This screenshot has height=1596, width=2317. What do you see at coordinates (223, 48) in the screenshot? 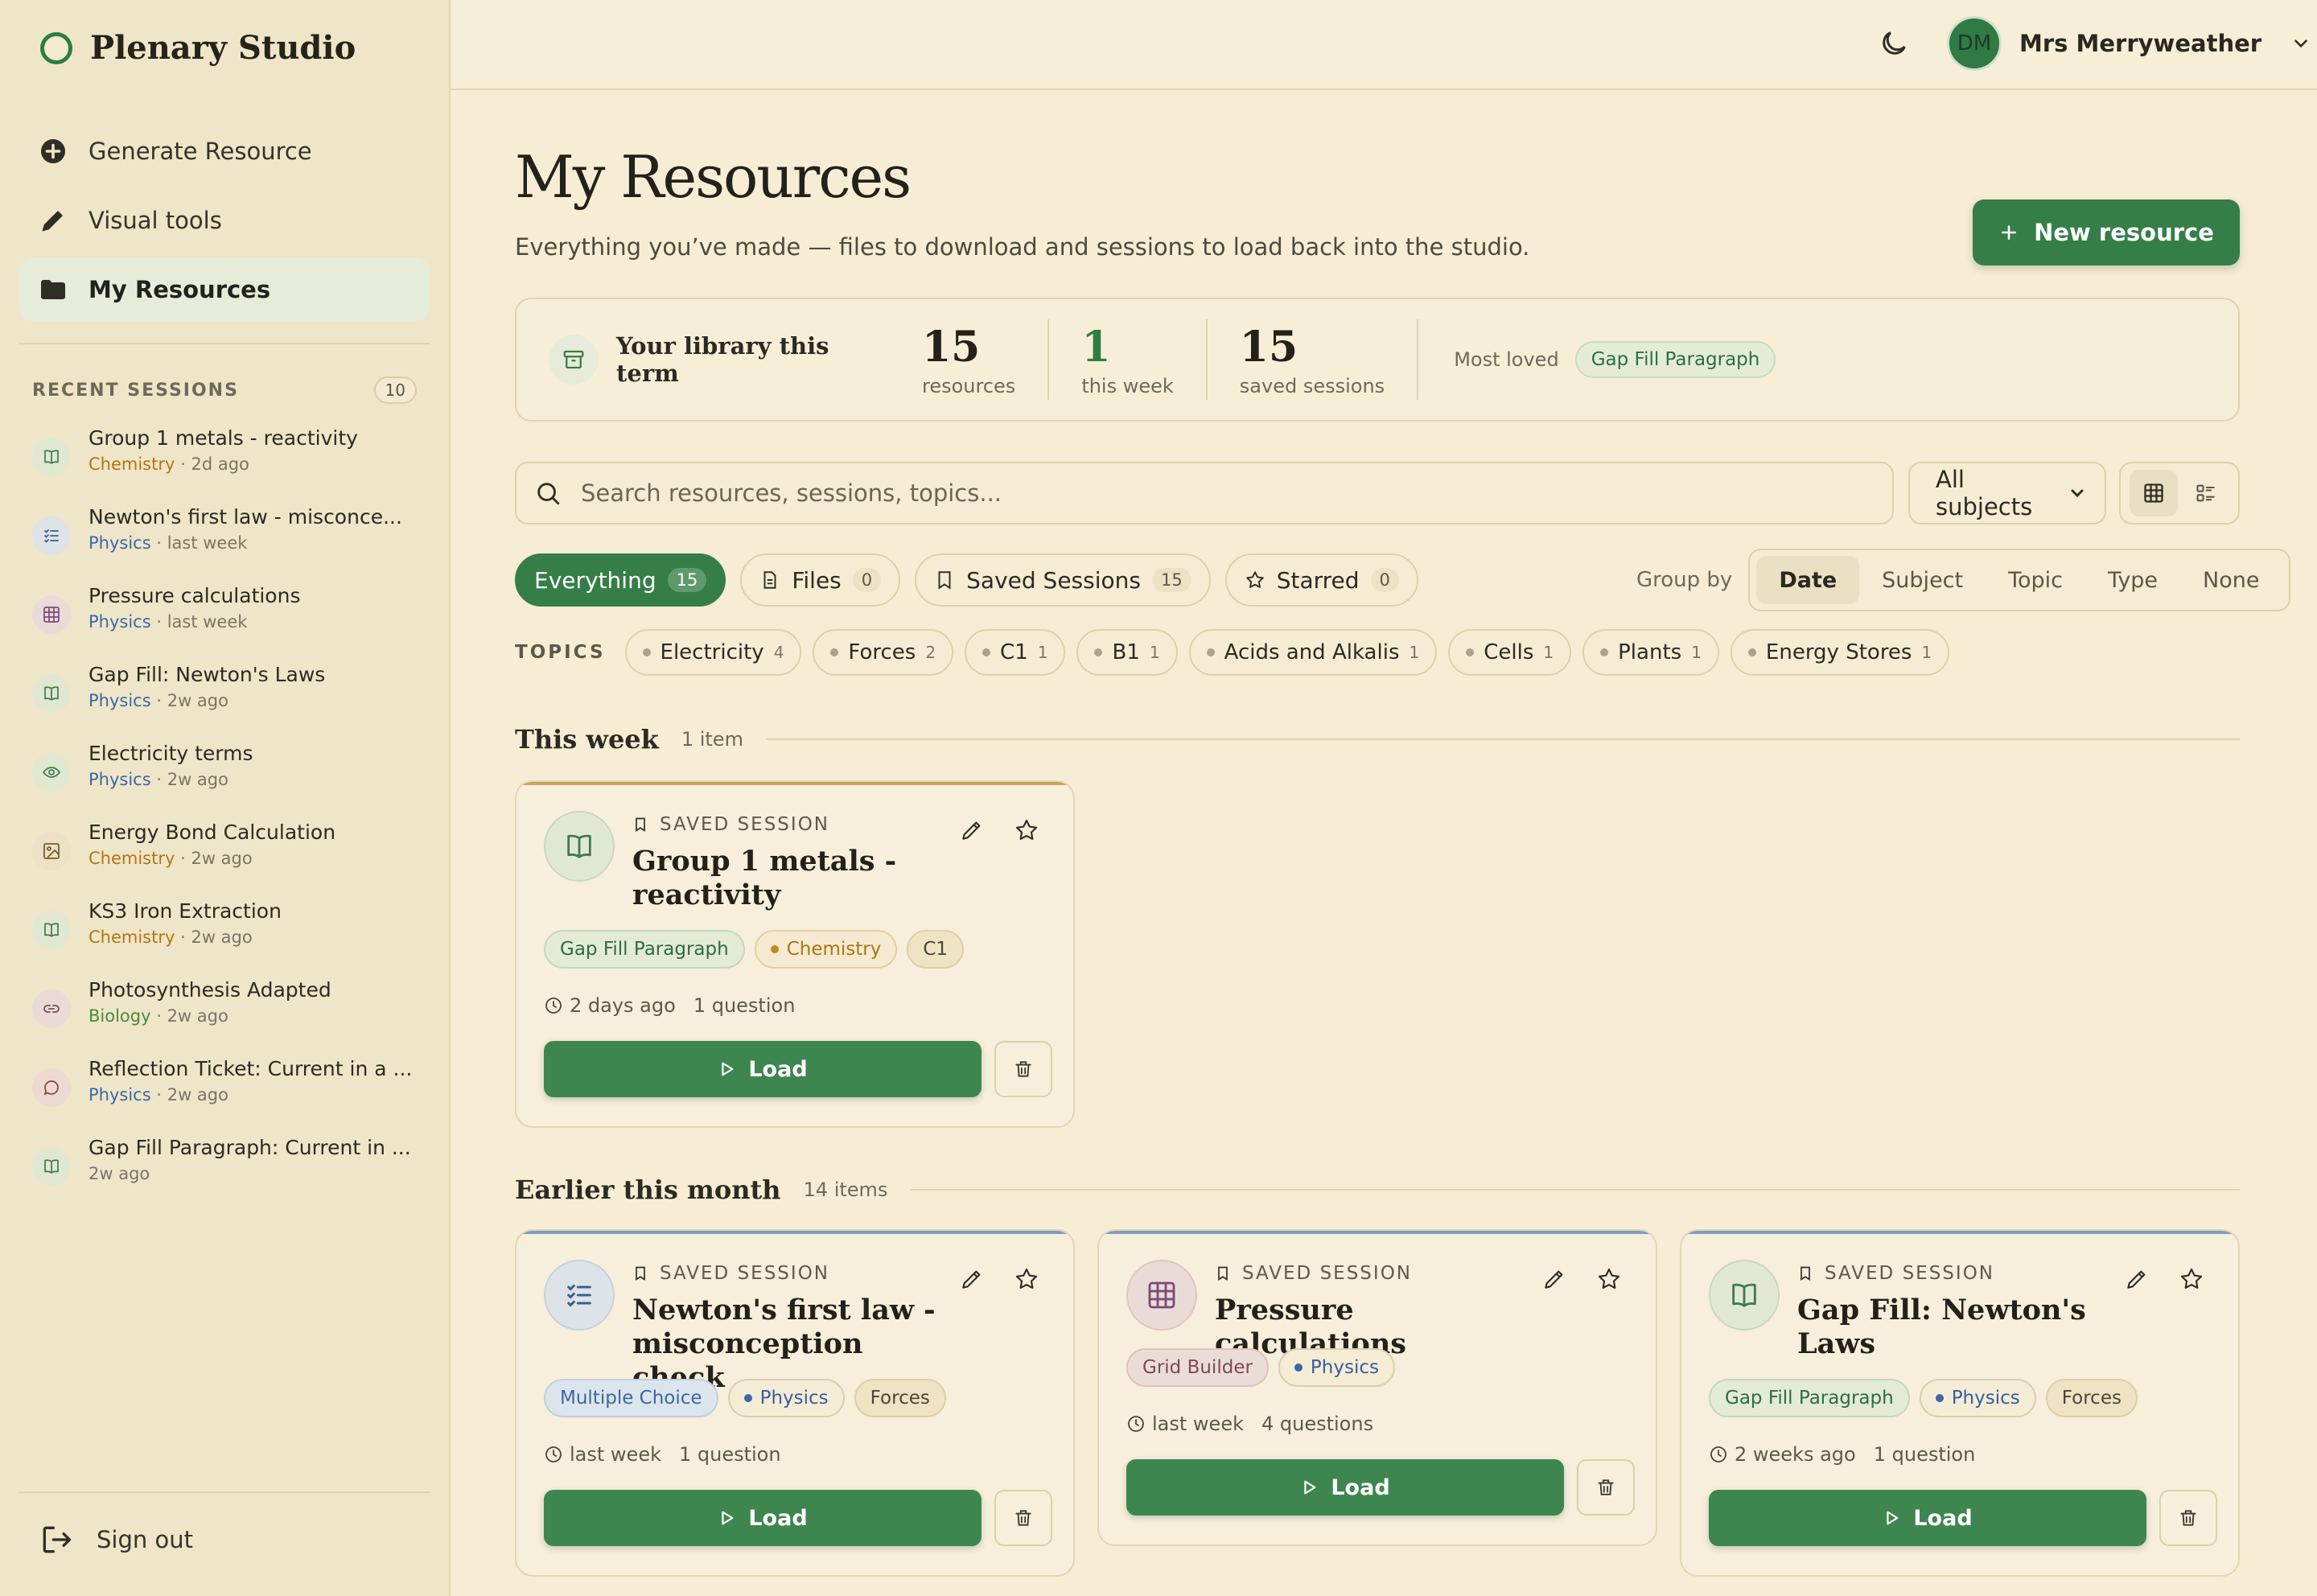
I see `brand-name: Plenary Studio` at bounding box center [223, 48].